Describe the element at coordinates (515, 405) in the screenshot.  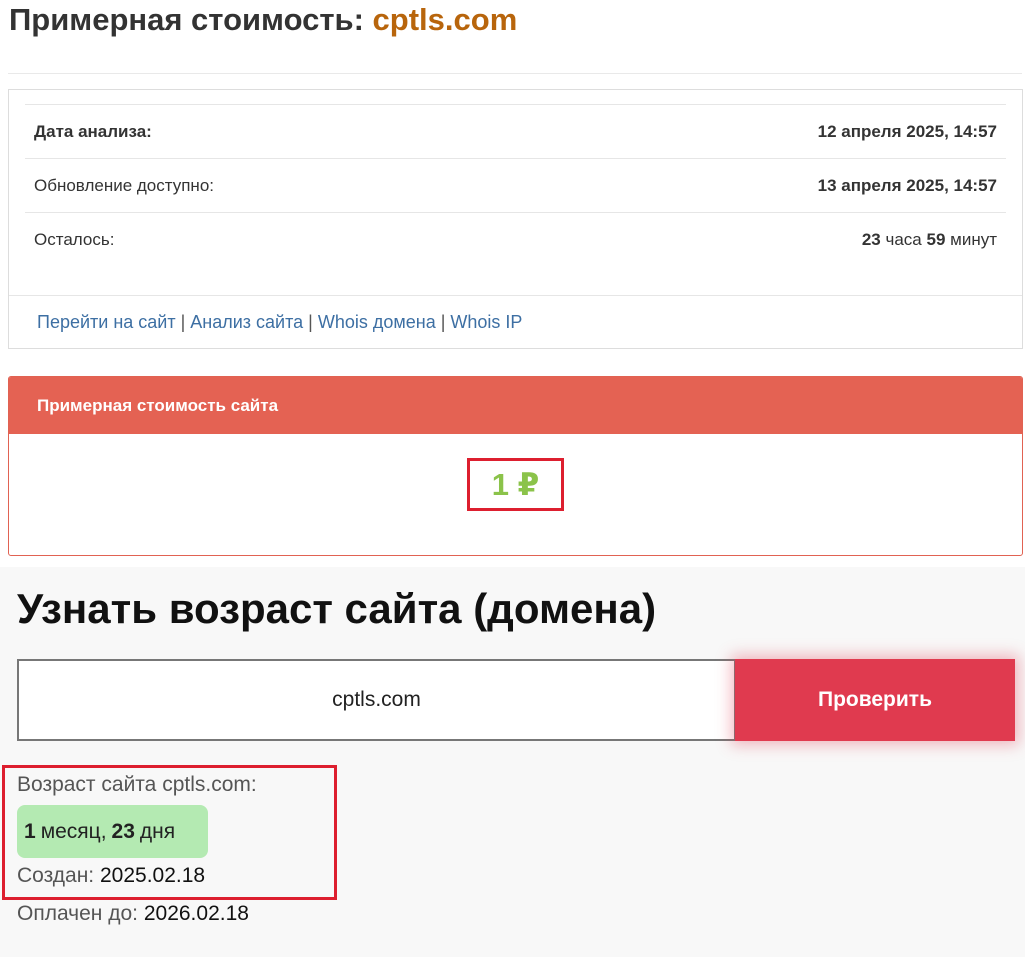
I see `site-cost-heading: Примерная стоимость сайта` at that location.